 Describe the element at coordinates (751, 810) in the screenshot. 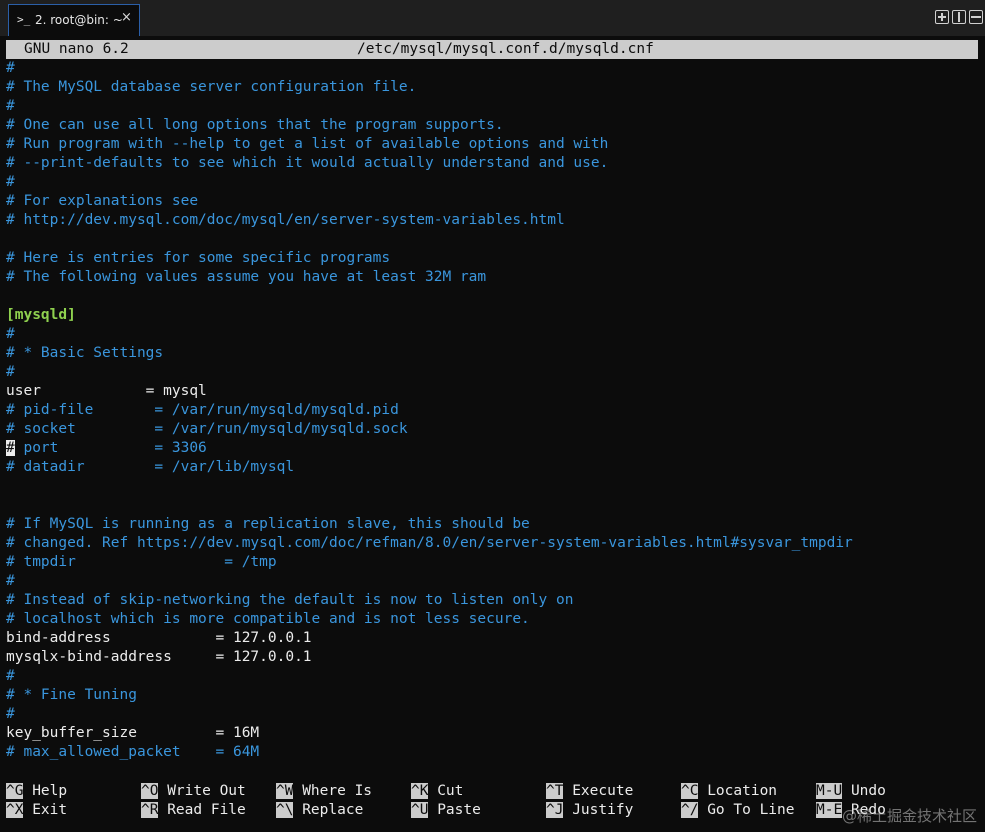

I see `shortcut-label: Go To Line` at that location.